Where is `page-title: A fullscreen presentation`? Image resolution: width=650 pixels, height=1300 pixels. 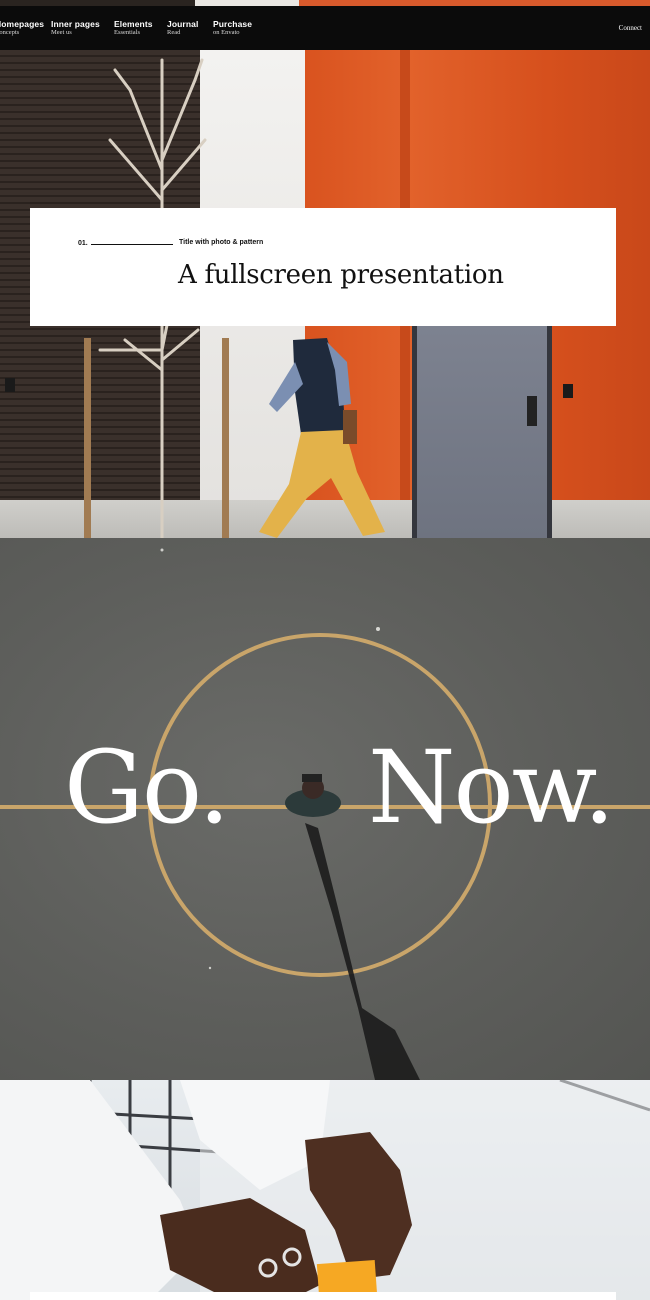
page-title: A fullscreen presentation is located at coordinates (341, 275).